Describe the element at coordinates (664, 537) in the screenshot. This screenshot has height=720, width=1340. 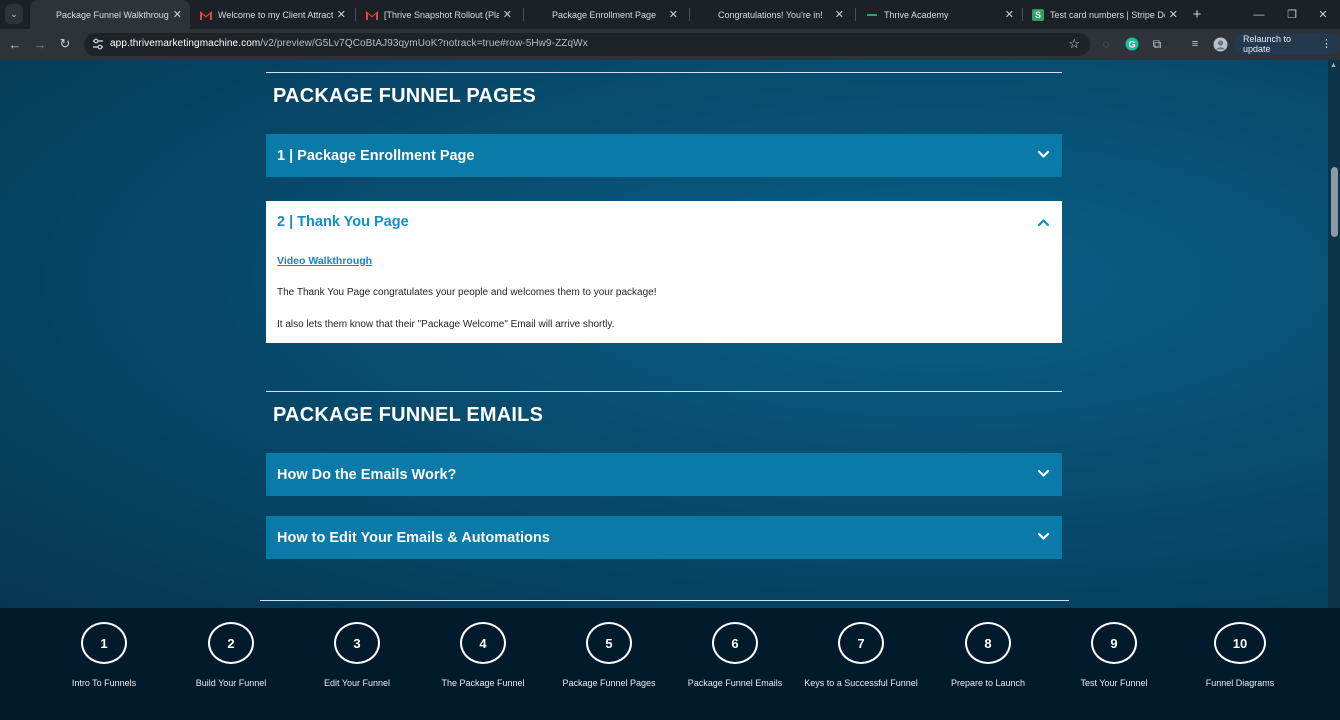
I see `accordion-edit-emails-automations: How to Edit Your Emails & Automations` at that location.